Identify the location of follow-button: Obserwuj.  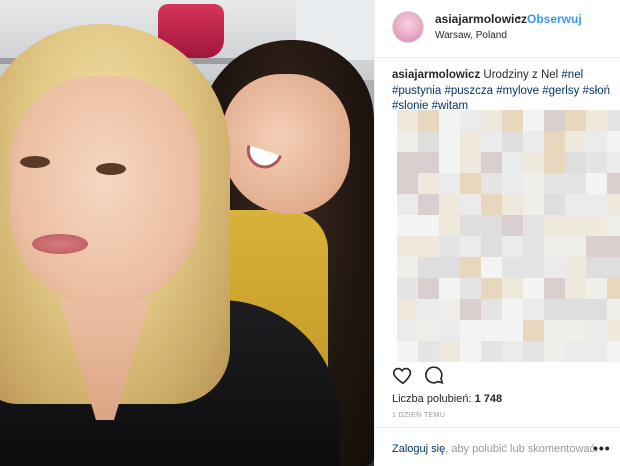
(554, 19).